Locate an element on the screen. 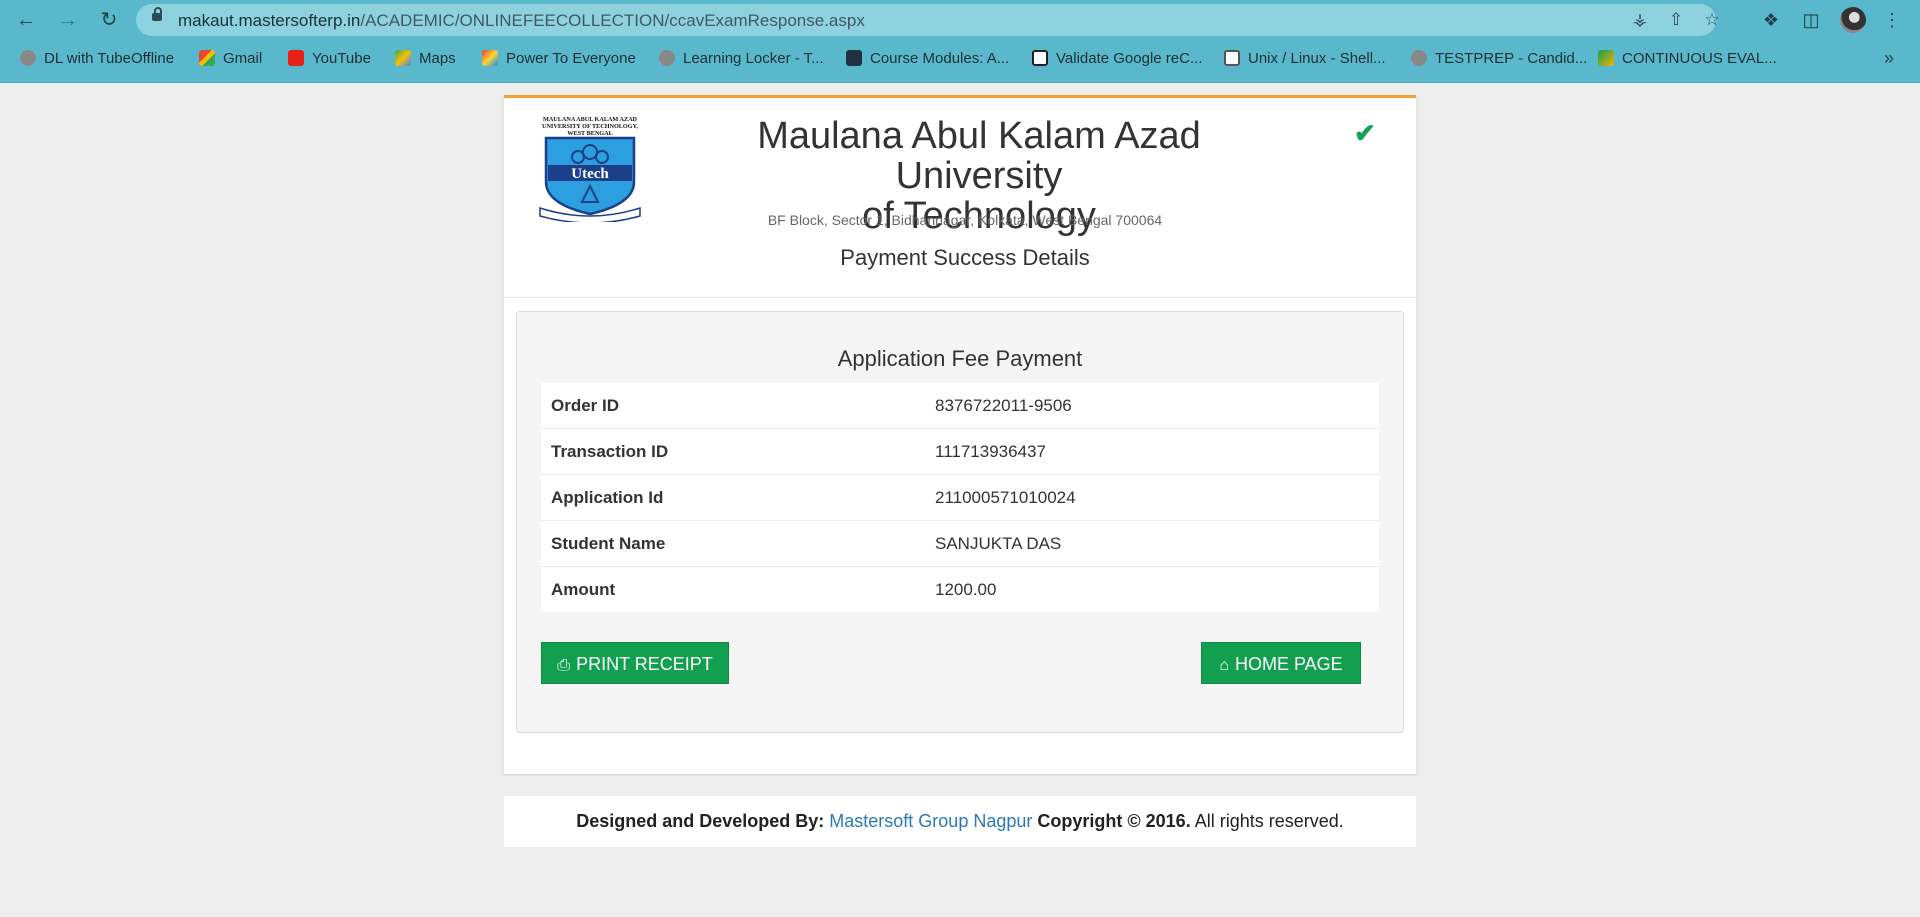 The height and width of the screenshot is (917, 1920). row-label: Transaction ID is located at coordinates (733, 451).